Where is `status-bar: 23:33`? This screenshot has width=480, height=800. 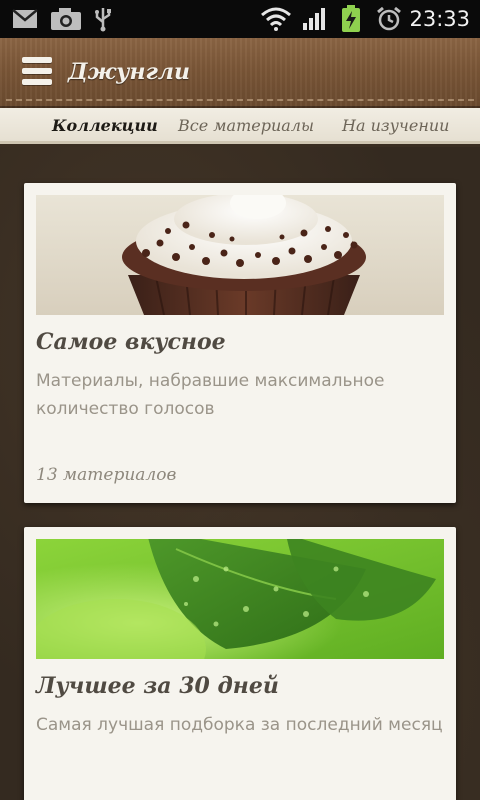
status-bar: 23:33 is located at coordinates (240, 19).